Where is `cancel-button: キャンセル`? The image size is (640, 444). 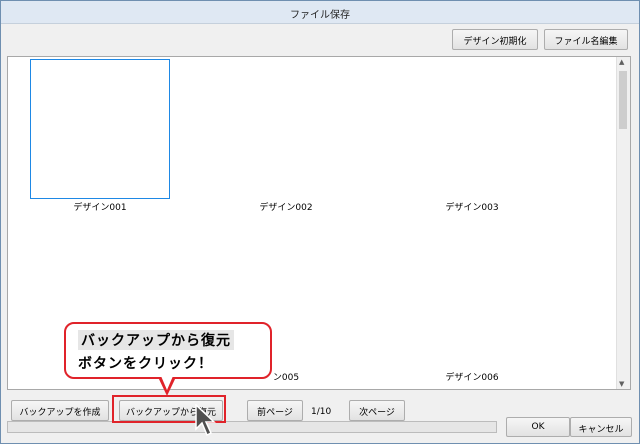 cancel-button: キャンセル is located at coordinates (601, 427).